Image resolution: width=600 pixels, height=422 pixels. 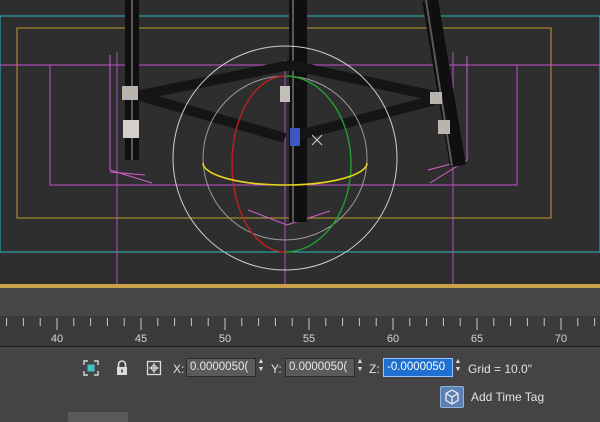 I want to click on add-time-tag-button, so click(x=452, y=397).